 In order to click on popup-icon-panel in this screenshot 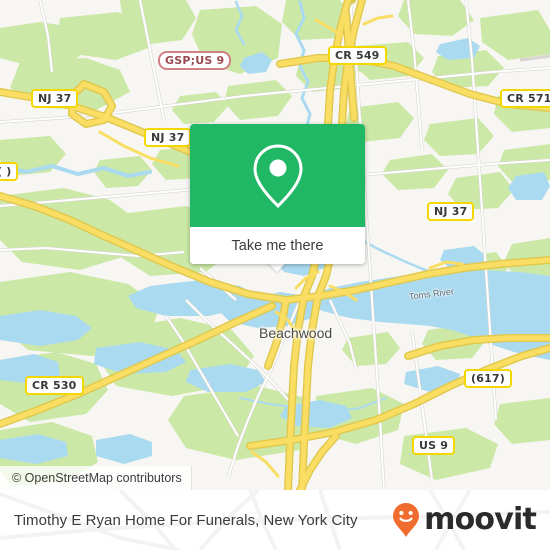, I will do `click(277, 175)`.